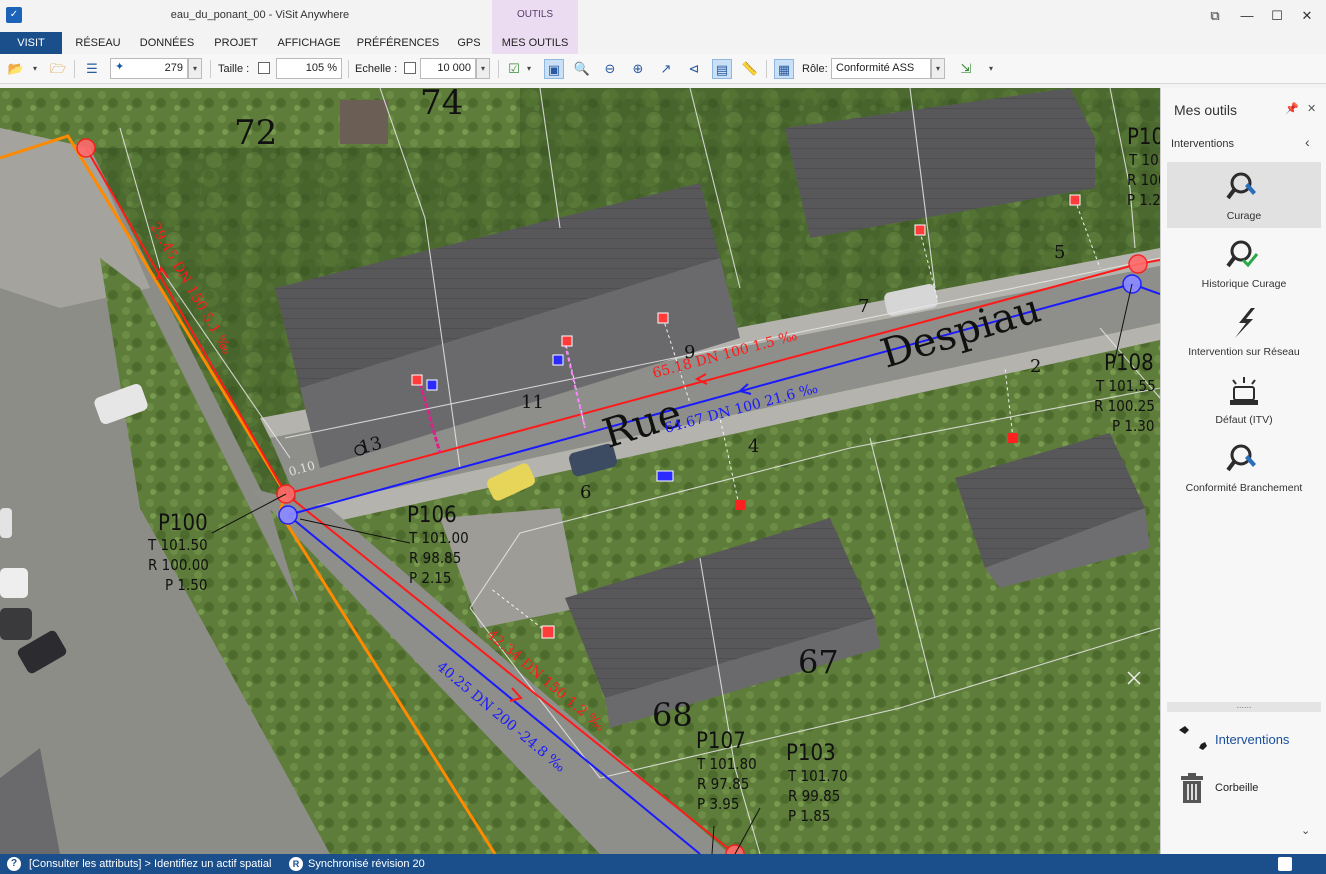 This screenshot has height=874, width=1326. I want to click on overview-icon: ▤, so click(722, 69).